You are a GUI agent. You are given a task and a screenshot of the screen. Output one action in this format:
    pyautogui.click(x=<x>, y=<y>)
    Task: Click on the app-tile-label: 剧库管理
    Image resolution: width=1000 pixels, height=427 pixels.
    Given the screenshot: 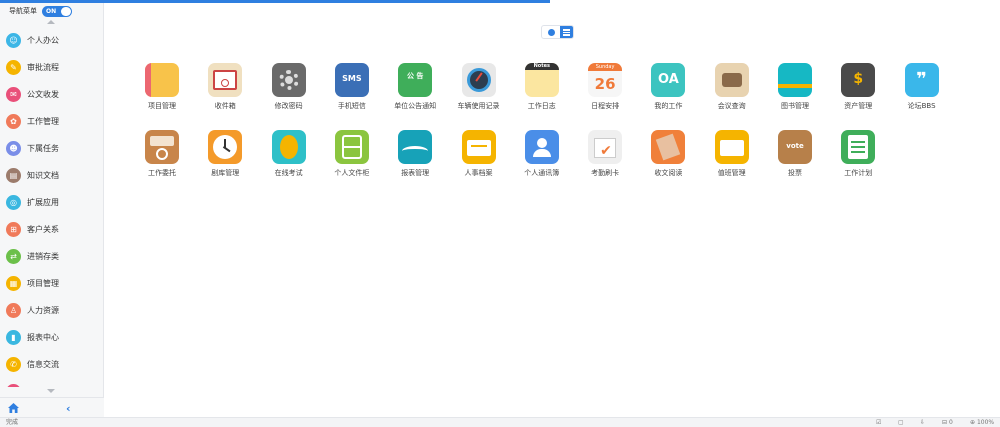 What is the action you would take?
    pyautogui.click(x=225, y=173)
    